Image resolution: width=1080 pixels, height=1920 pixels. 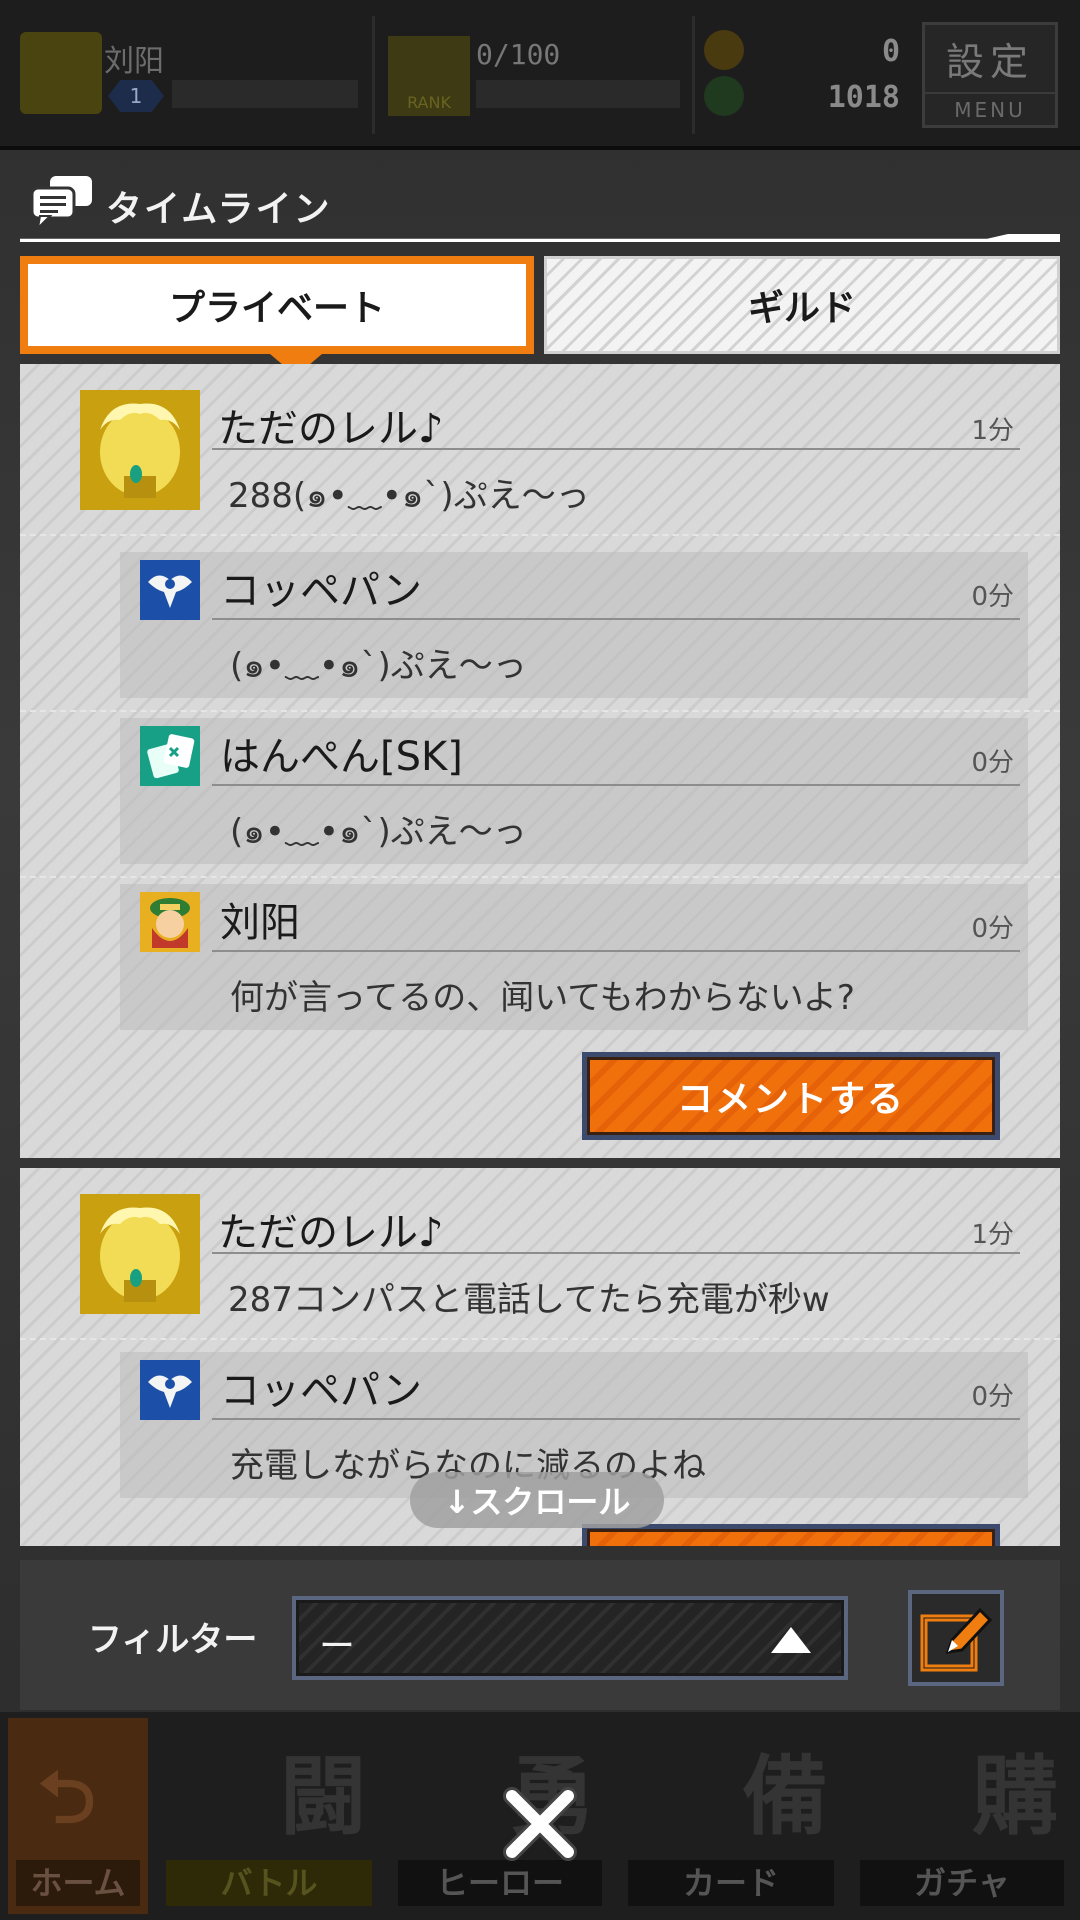 I want to click on post-message: 287コンパスと電話してたら充電が秒w, so click(x=529, y=1300).